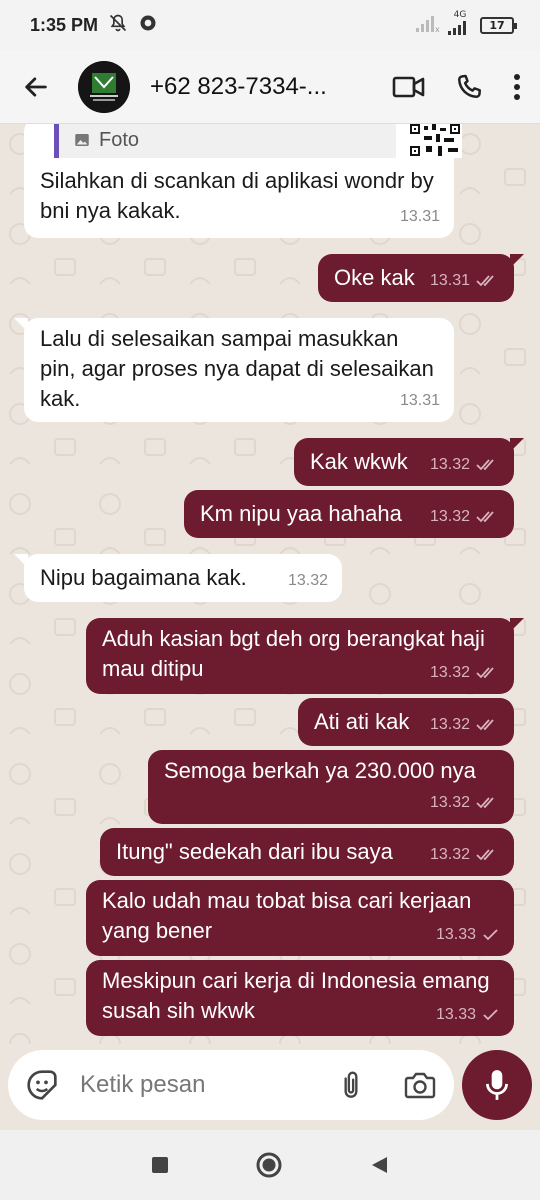  I want to click on sticker-icon, so click(42, 1085).